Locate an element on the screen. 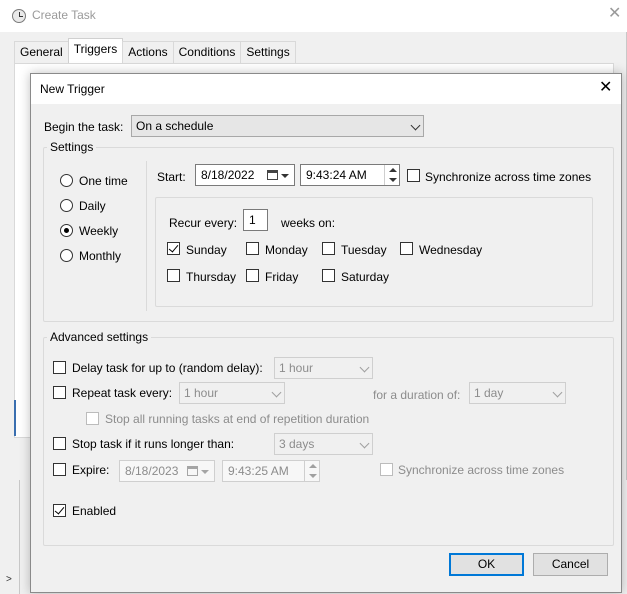  scroll-right-arrow-icon: > is located at coordinates (9, 579).